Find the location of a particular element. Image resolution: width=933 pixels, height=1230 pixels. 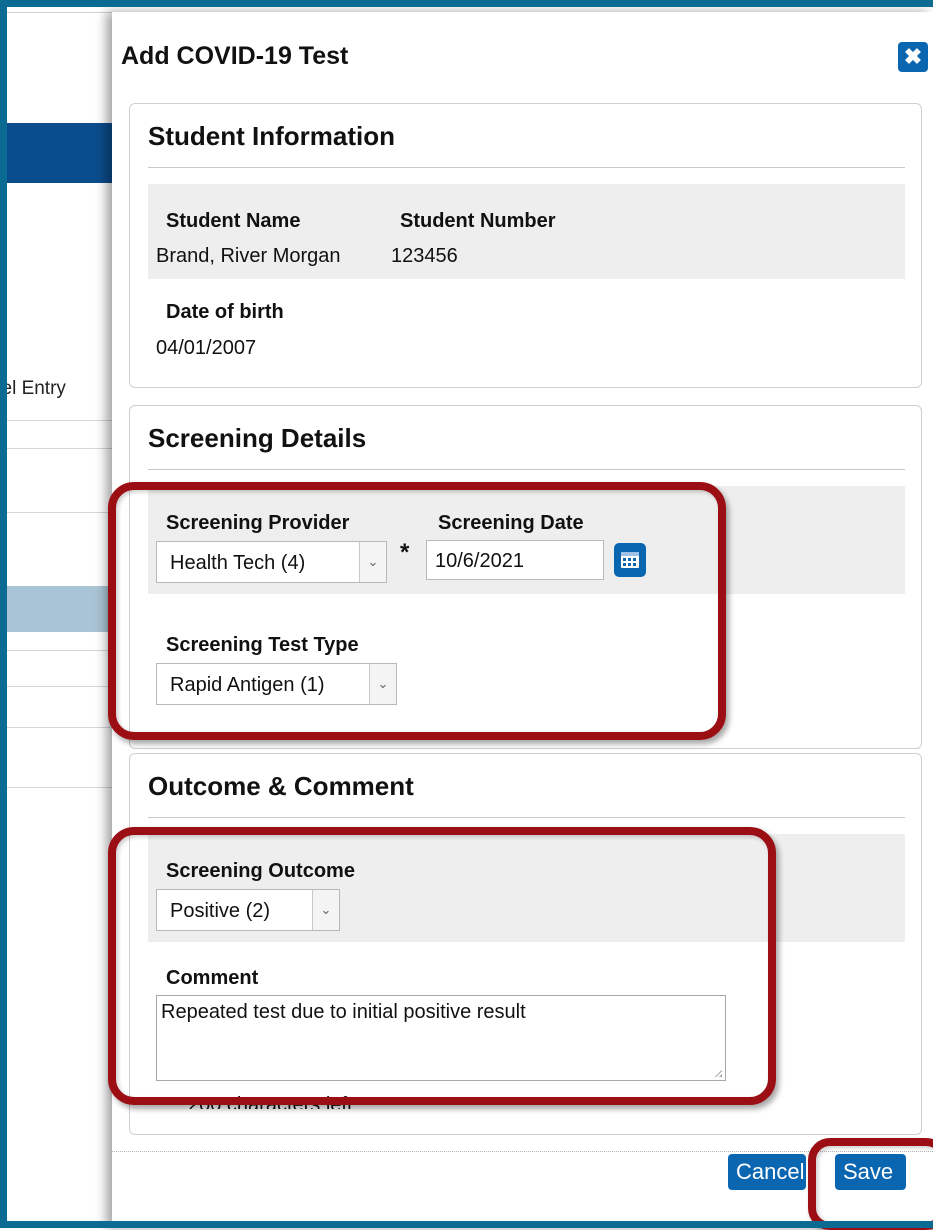

background-page: vel Entry is located at coordinates (56, 614).